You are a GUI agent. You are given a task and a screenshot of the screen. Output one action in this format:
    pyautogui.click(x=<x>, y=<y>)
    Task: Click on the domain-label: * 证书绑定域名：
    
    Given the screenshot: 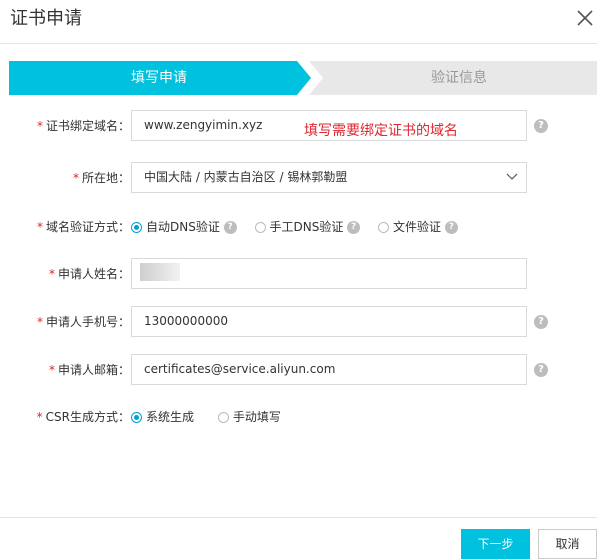 What is the action you would take?
    pyautogui.click(x=83, y=126)
    